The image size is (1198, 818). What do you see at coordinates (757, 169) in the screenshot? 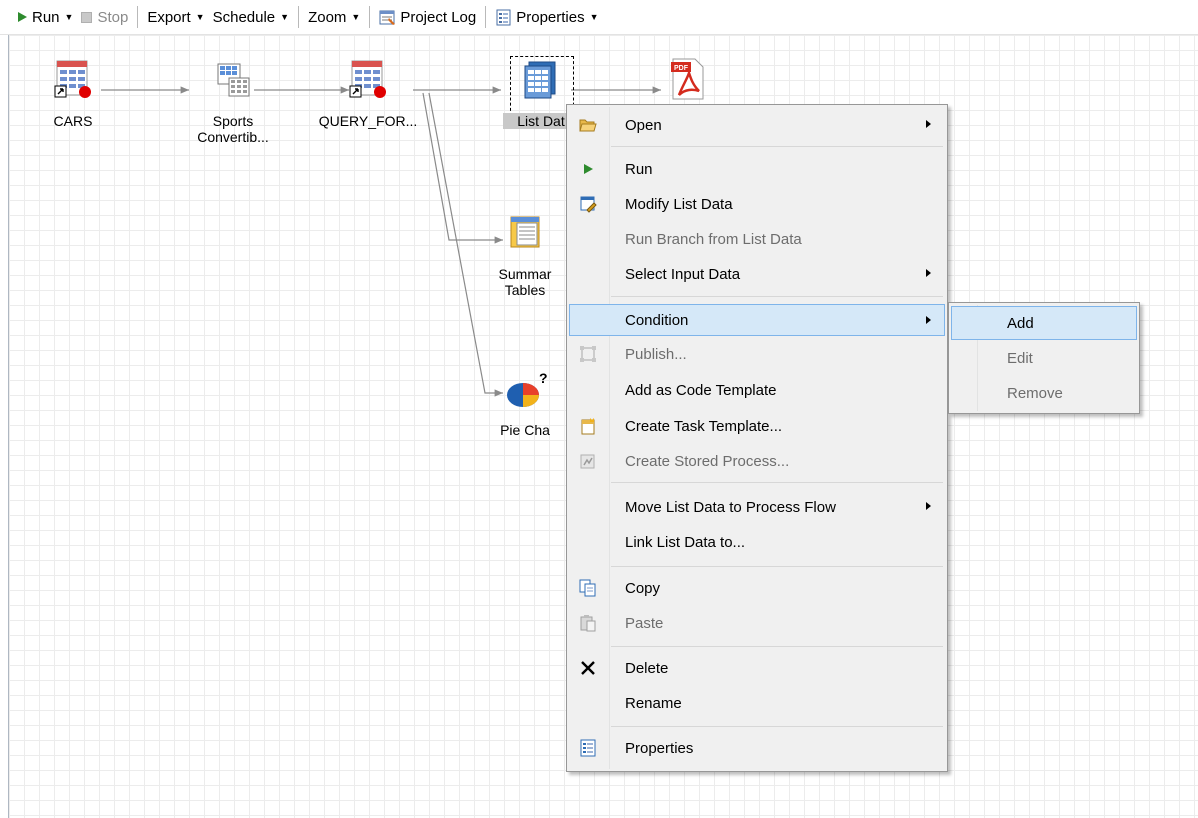
I see `menu-item-run: Run` at bounding box center [757, 169].